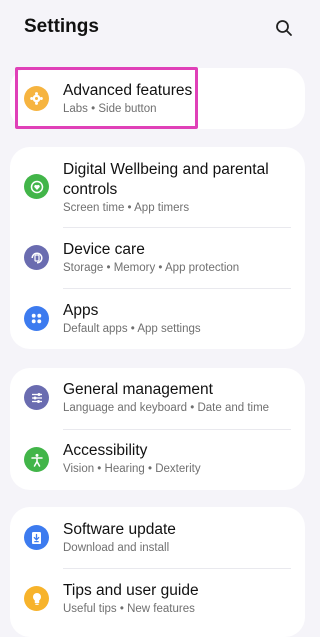 This screenshot has height=637, width=320. Describe the element at coordinates (36, 257) in the screenshot. I see `device-care-icon` at that location.